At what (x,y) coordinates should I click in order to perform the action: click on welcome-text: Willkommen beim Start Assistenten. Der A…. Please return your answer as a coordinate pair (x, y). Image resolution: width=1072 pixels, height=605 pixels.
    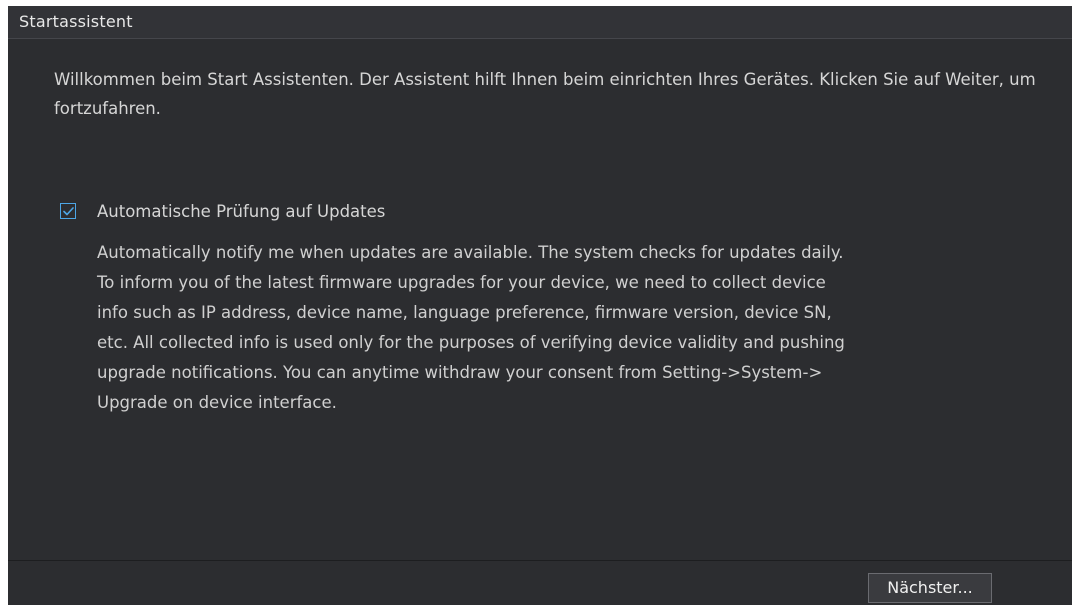
    Looking at the image, I should click on (545, 94).